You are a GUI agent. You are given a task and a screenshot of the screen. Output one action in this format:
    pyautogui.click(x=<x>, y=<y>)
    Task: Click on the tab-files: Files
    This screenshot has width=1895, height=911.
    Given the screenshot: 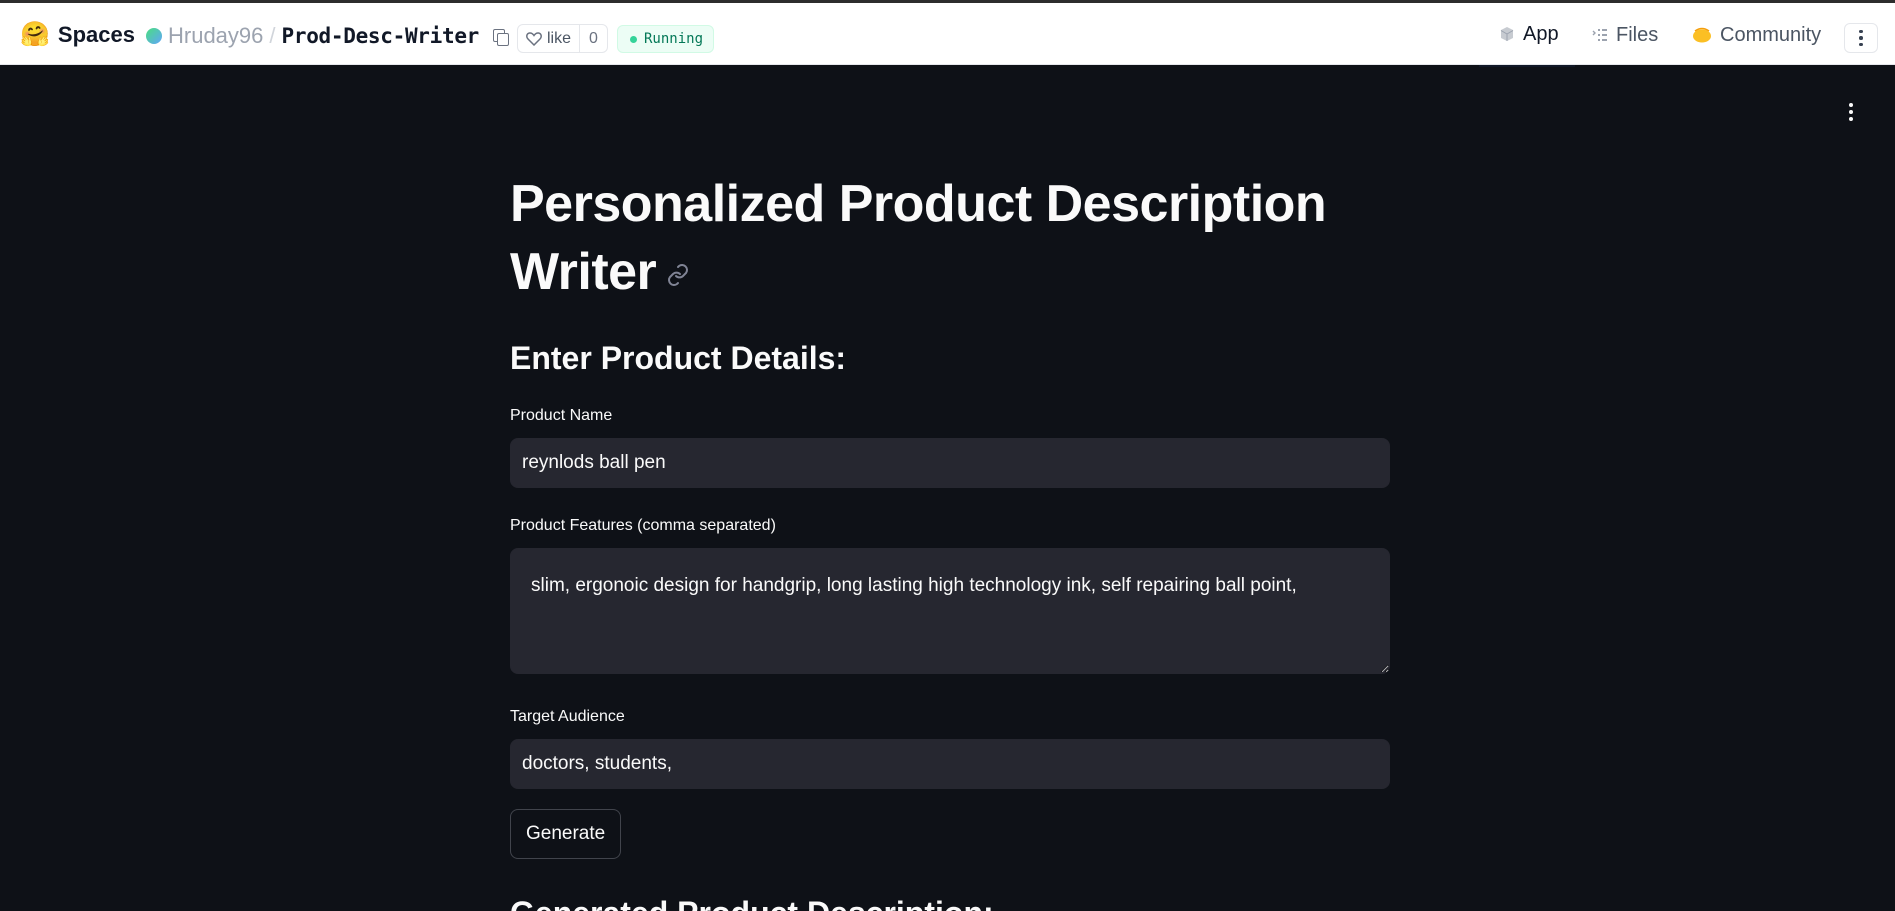 What is the action you would take?
    pyautogui.click(x=1625, y=35)
    